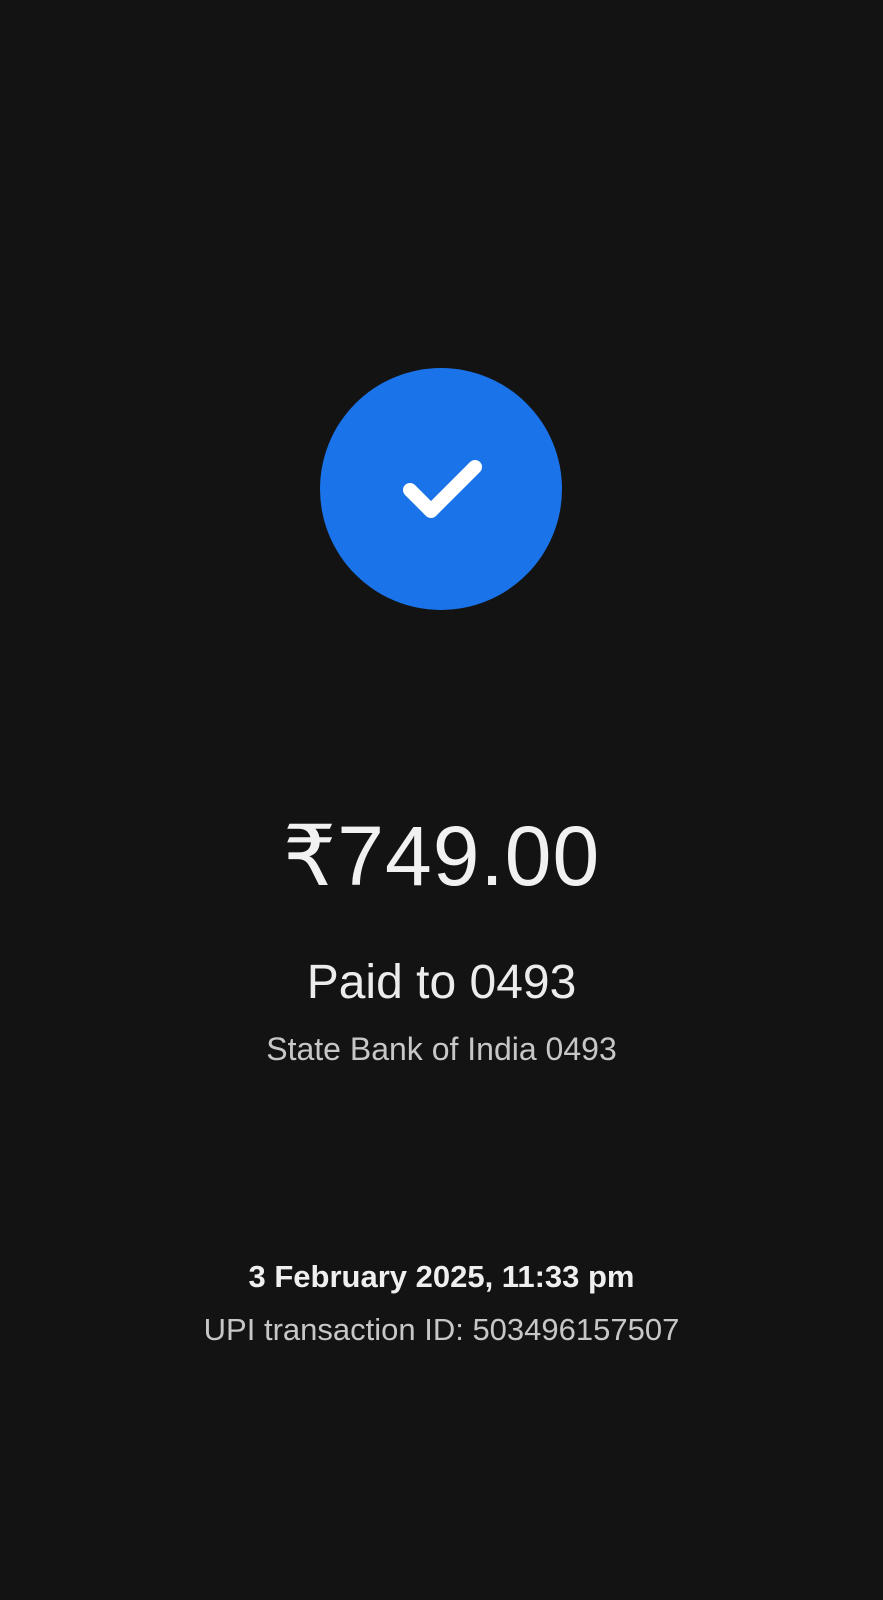  I want to click on success-badge, so click(441, 489).